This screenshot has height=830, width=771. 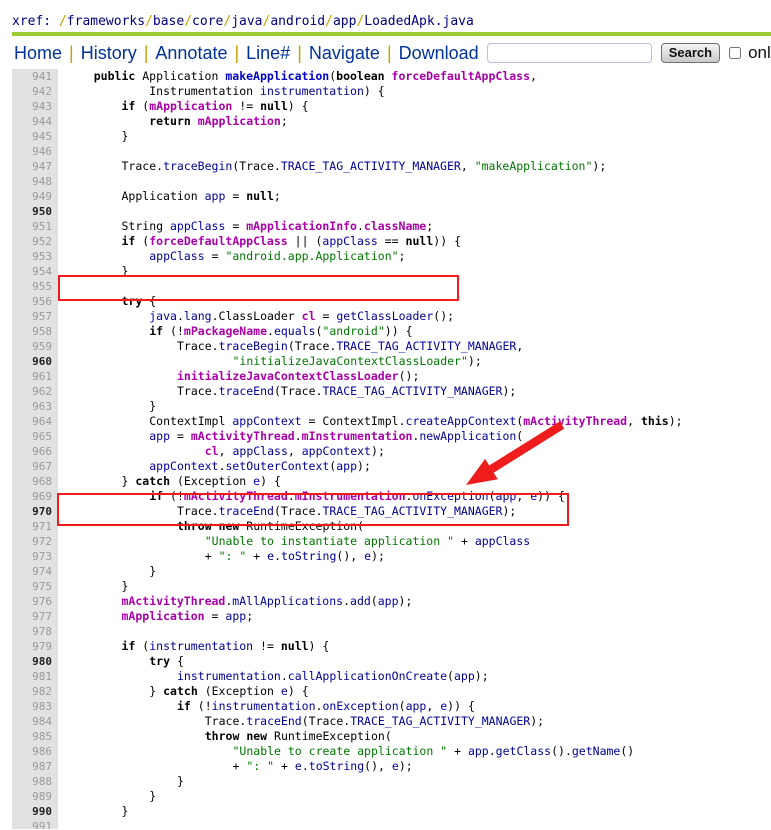 I want to click on line-number-976: 976, so click(x=35, y=601).